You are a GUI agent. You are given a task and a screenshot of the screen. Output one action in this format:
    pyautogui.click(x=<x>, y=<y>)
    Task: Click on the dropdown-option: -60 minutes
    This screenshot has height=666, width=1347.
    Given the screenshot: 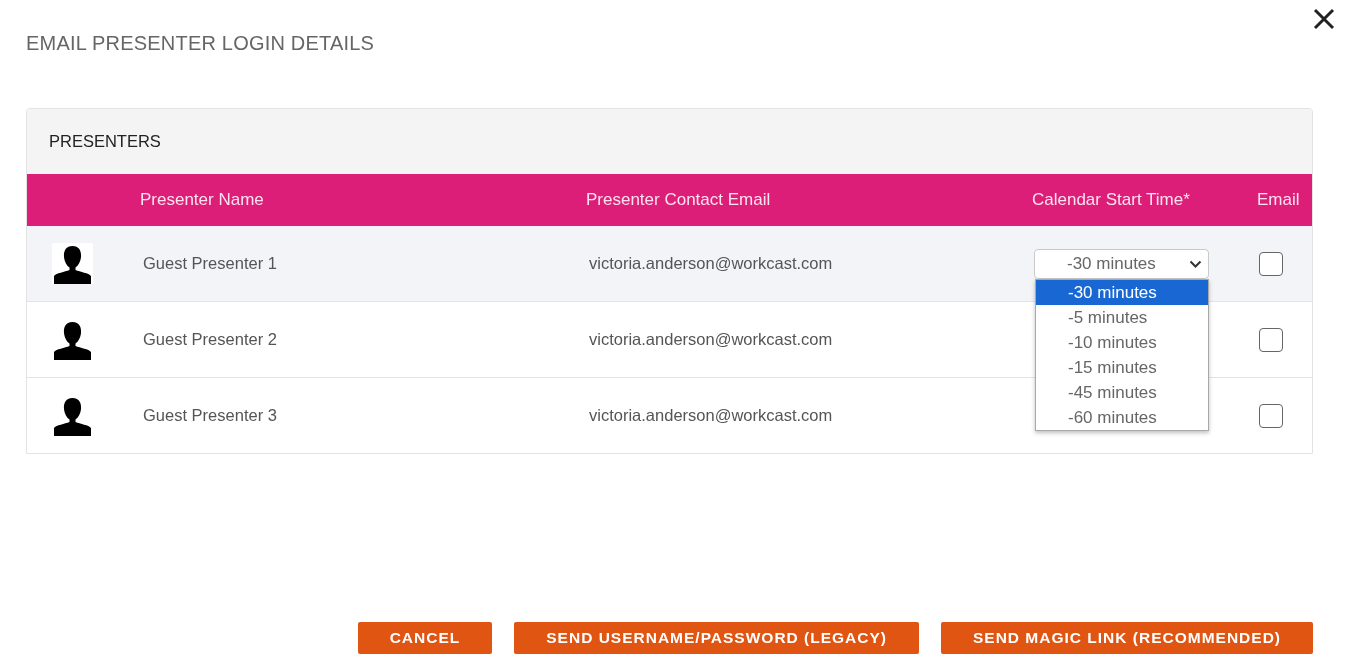 What is the action you would take?
    pyautogui.click(x=1122, y=417)
    